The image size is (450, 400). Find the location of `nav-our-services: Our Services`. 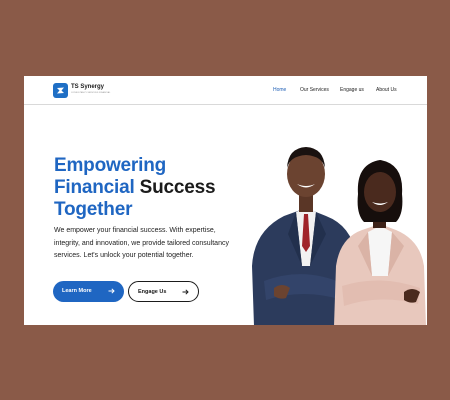

nav-our-services: Our Services is located at coordinates (314, 90).